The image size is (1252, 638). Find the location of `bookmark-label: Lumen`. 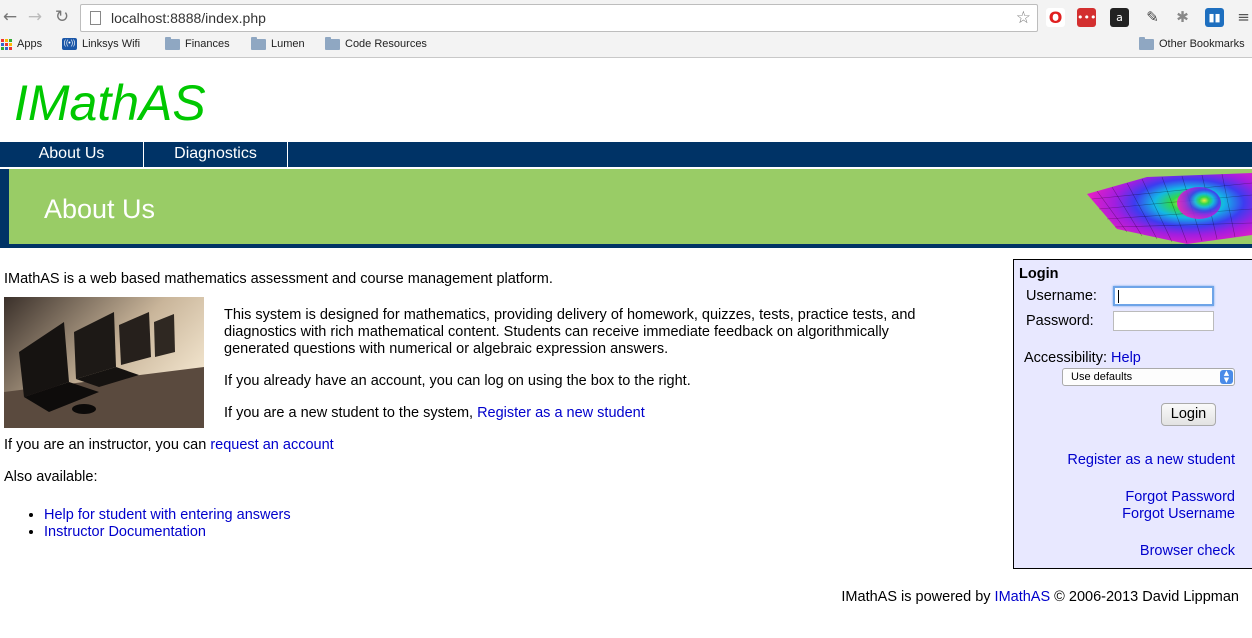

bookmark-label: Lumen is located at coordinates (288, 44).